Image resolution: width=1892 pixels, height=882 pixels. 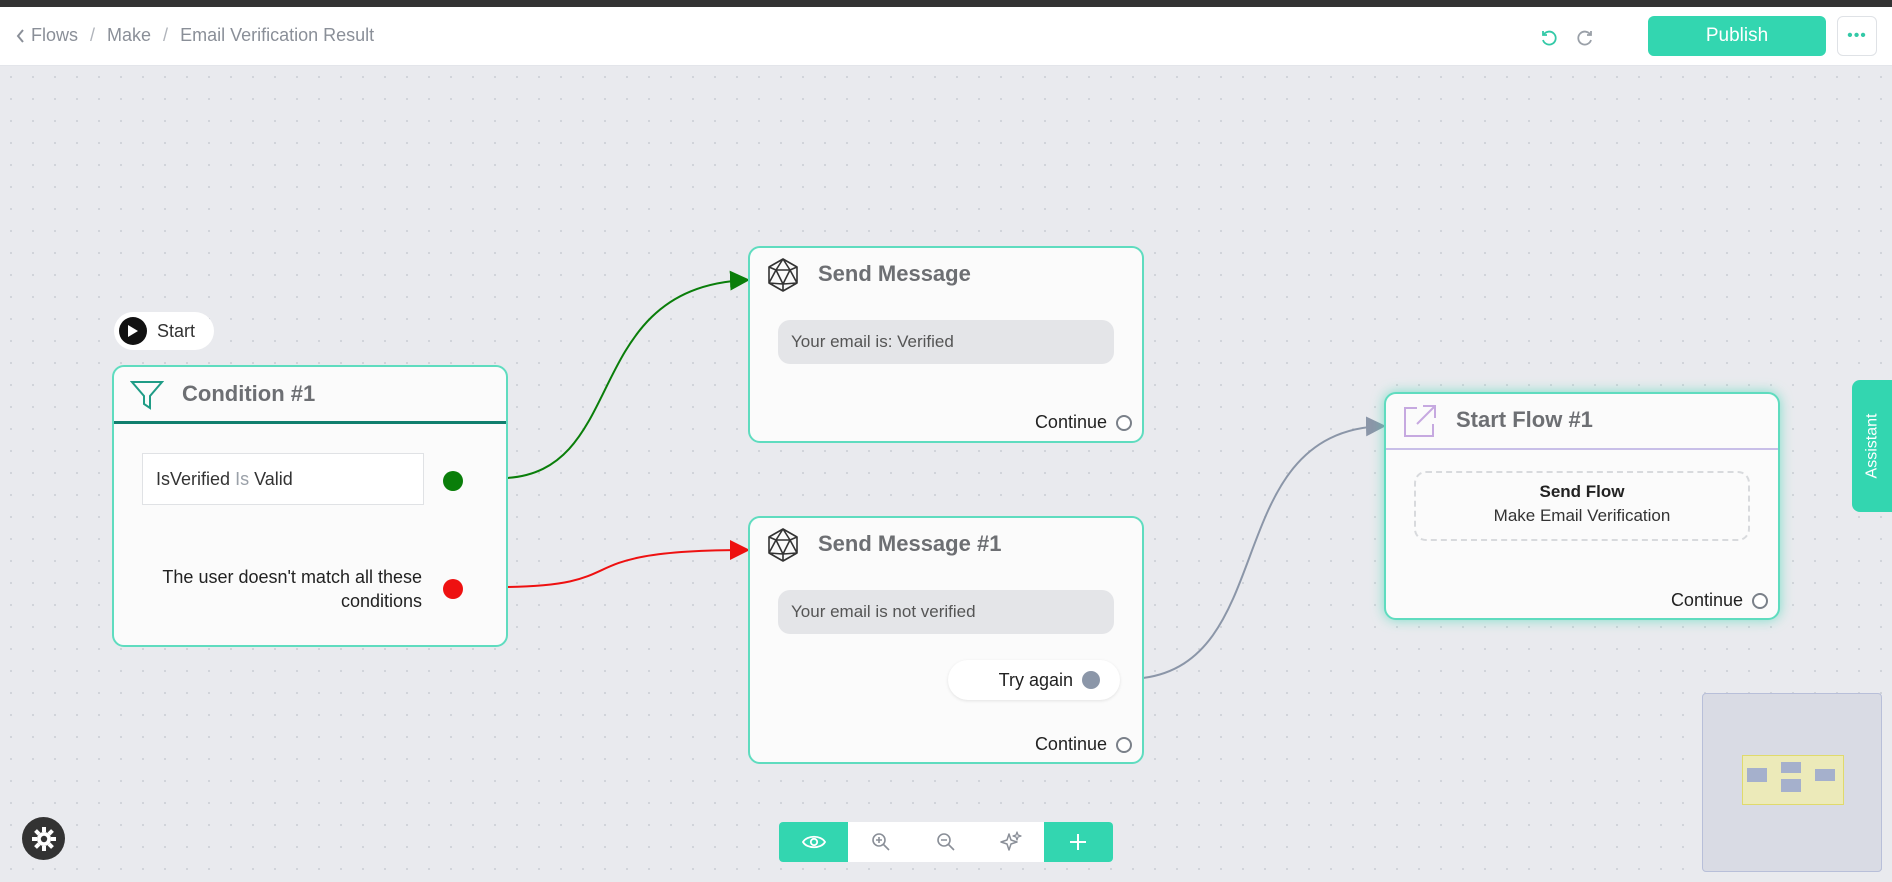 What do you see at coordinates (20, 35) in the screenshot?
I see `chevron-left-icon` at bounding box center [20, 35].